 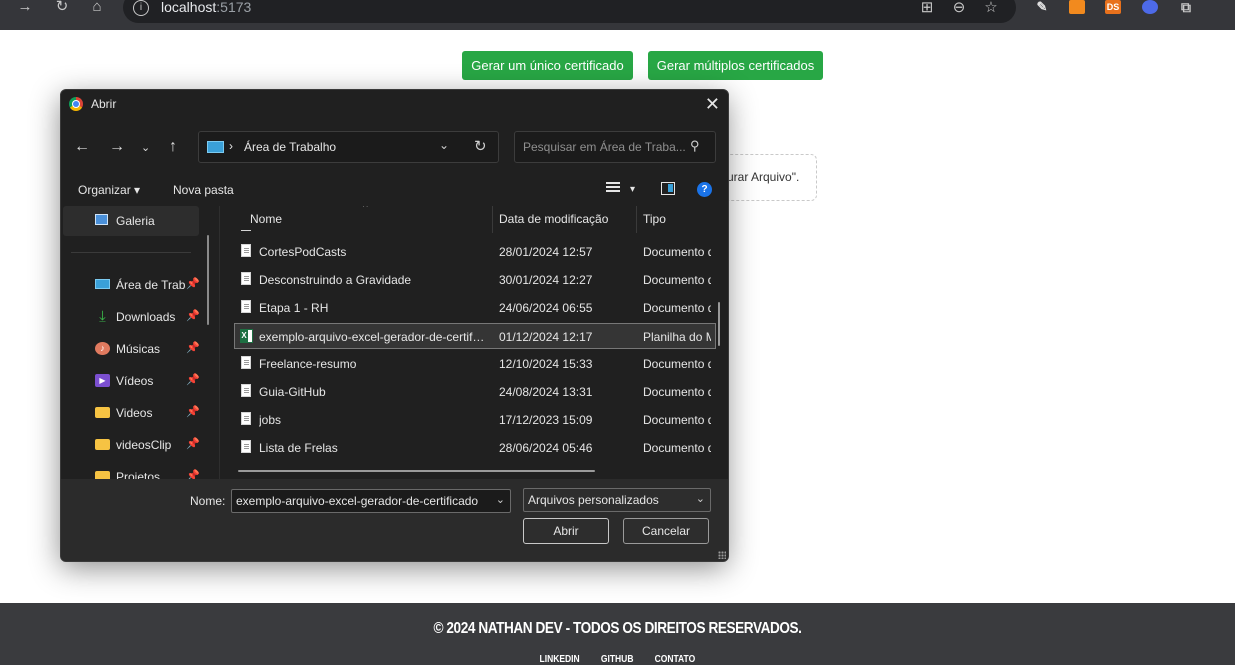 What do you see at coordinates (569, 11) in the screenshot?
I see `address-bar: i localhost:5173 ⊞ ⊖ ☆` at bounding box center [569, 11].